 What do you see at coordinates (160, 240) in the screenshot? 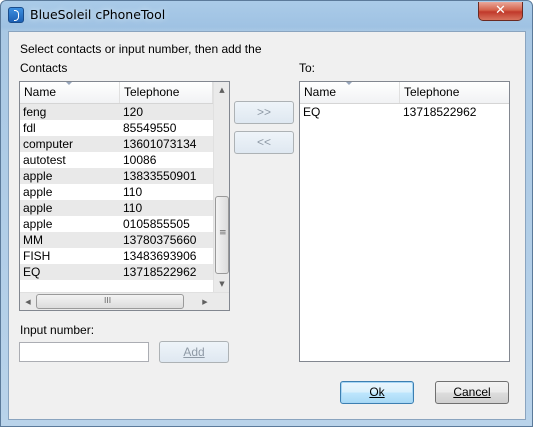
I see `row-telephone: 13780375660` at bounding box center [160, 240].